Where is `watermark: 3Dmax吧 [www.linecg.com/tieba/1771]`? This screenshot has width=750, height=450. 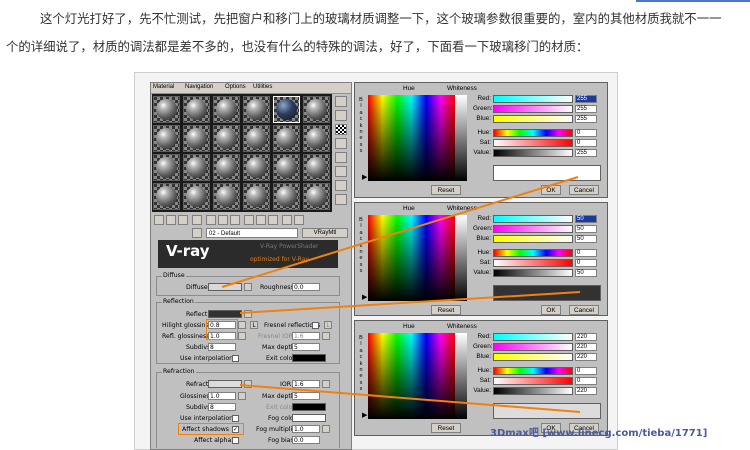
watermark: 3Dmax吧 [www.linecg.com/tieba/1771] is located at coordinates (599, 433).